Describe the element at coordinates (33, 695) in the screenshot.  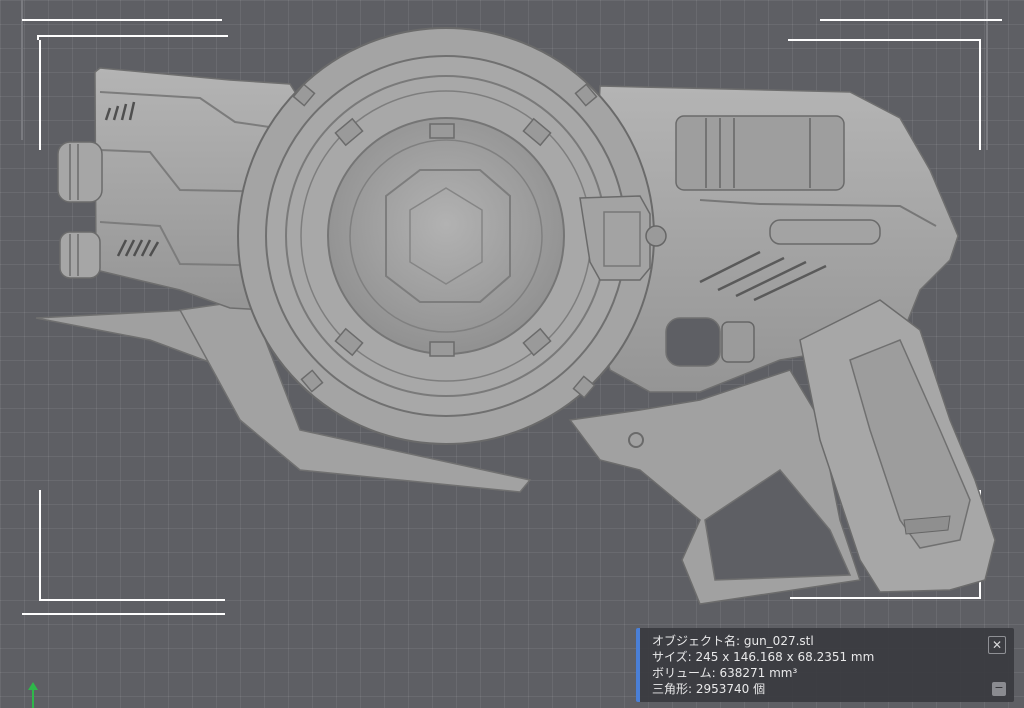
I see `axis-y-indicator` at that location.